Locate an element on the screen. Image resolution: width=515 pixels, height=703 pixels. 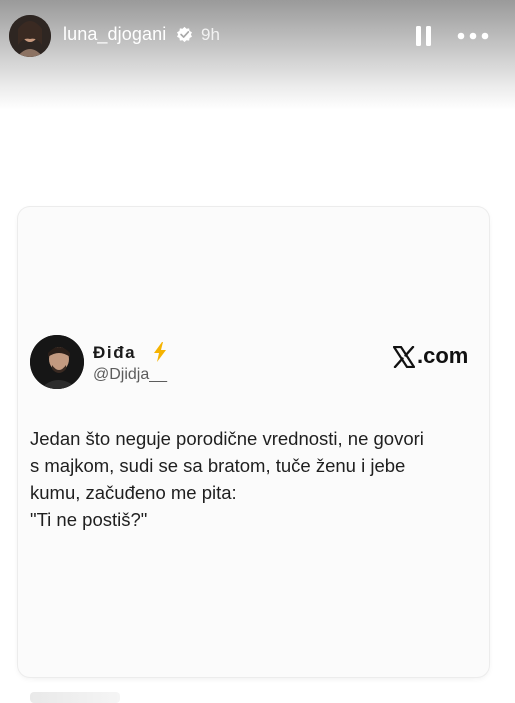
x-logo-icon is located at coordinates (404, 357).